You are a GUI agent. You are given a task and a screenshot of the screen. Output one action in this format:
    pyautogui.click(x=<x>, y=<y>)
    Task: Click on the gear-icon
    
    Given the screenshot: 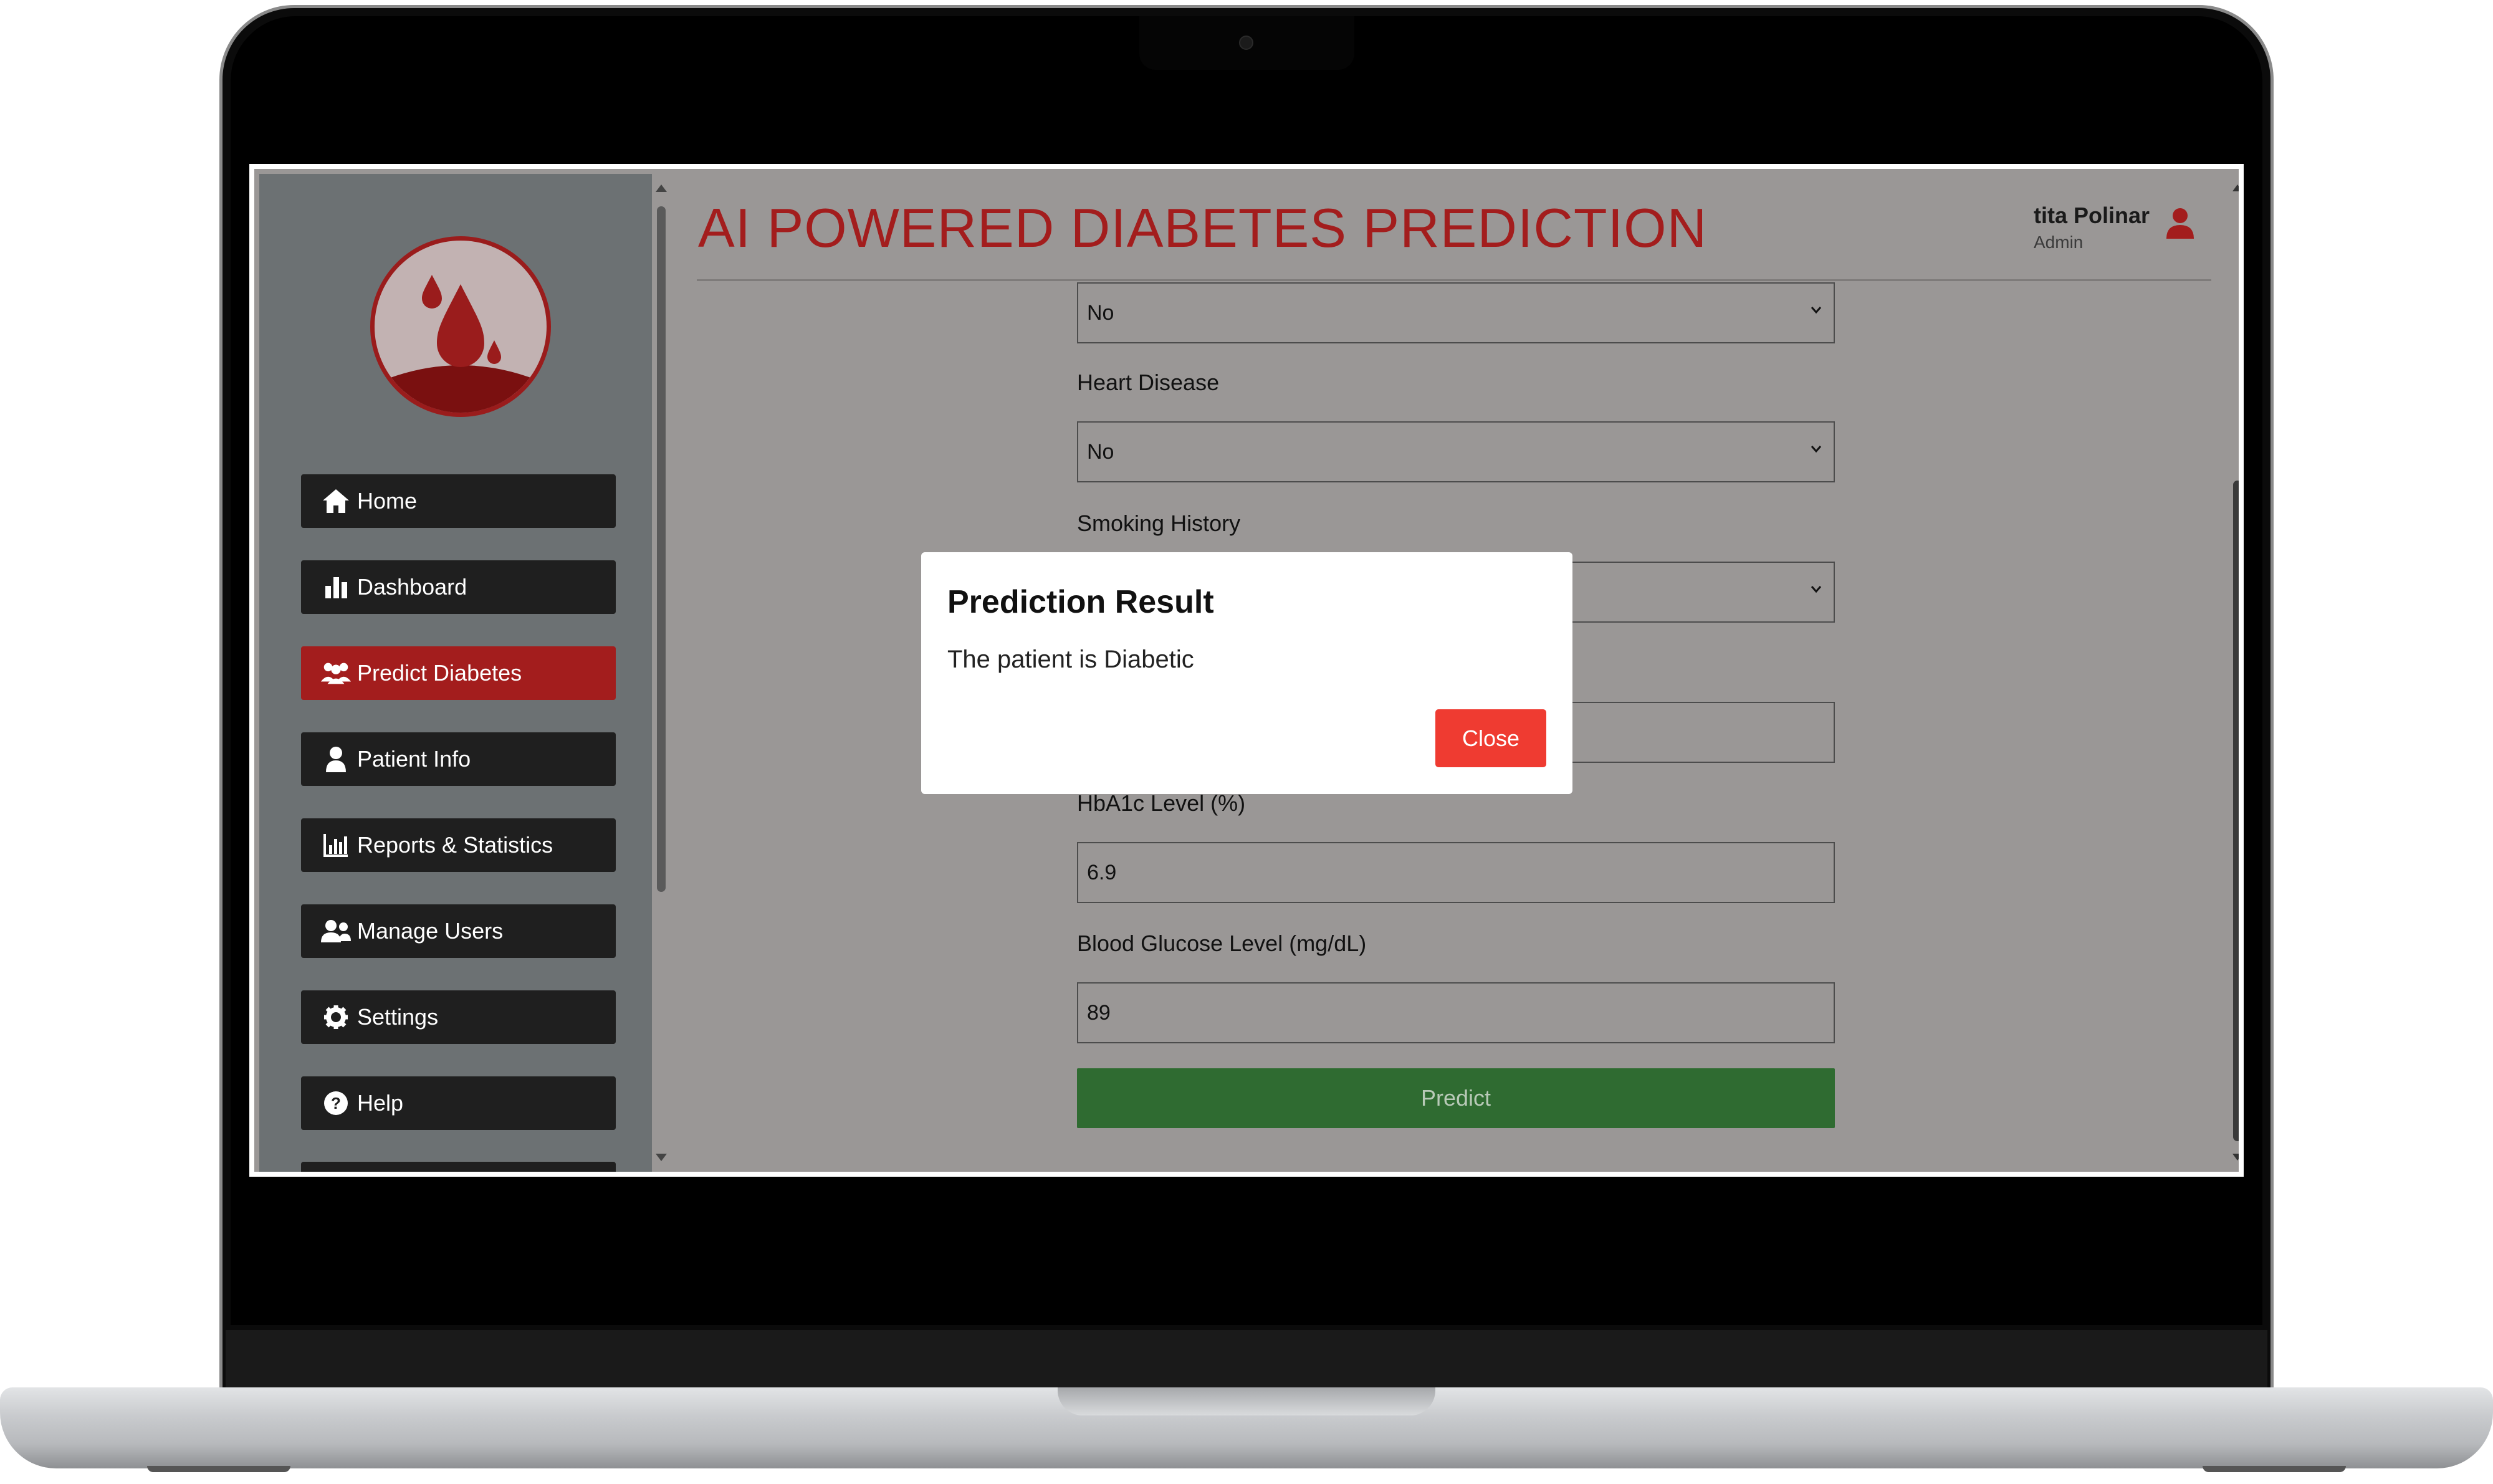 What is the action you would take?
    pyautogui.click(x=336, y=1017)
    